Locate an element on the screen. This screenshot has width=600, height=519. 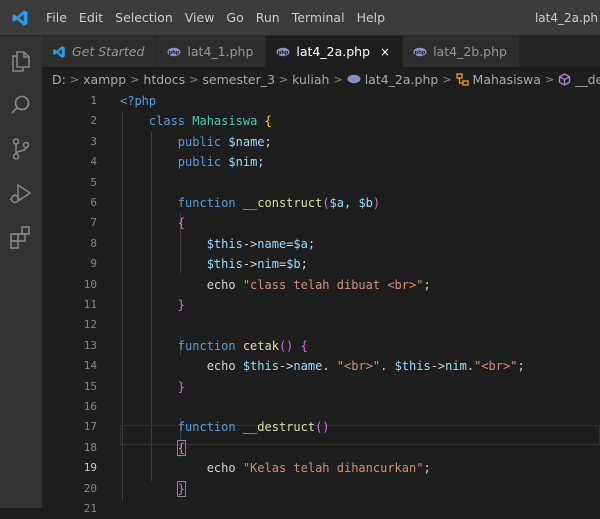
code-line: 10 echo "class telah dibuat <br>"; is located at coordinates (321, 285).